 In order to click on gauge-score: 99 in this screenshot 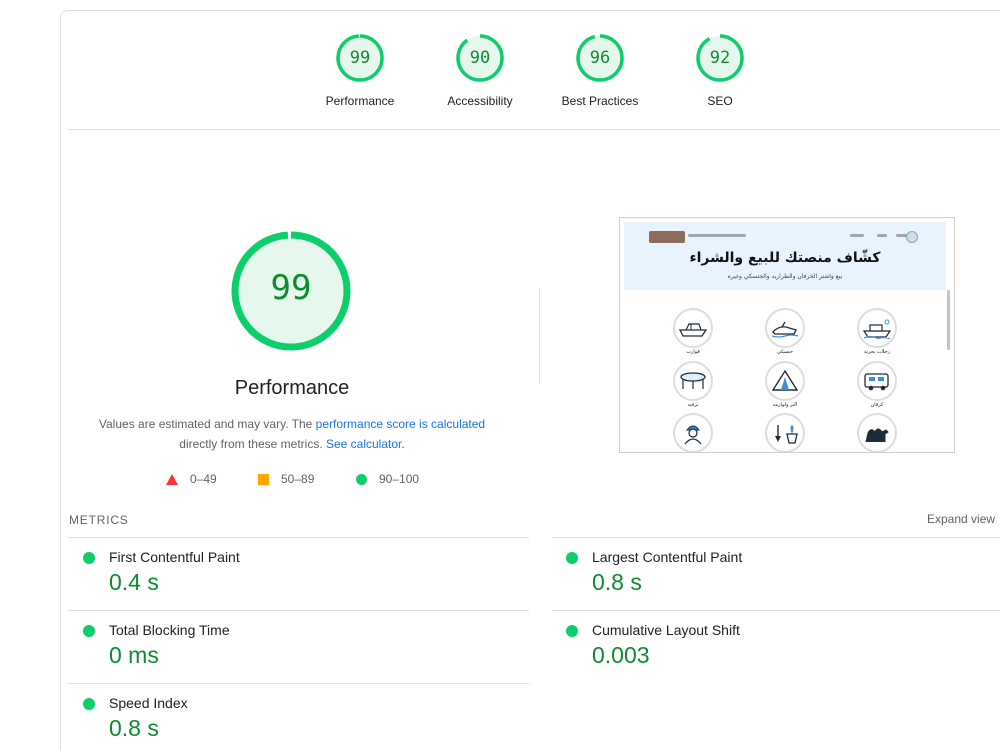, I will do `click(360, 58)`.